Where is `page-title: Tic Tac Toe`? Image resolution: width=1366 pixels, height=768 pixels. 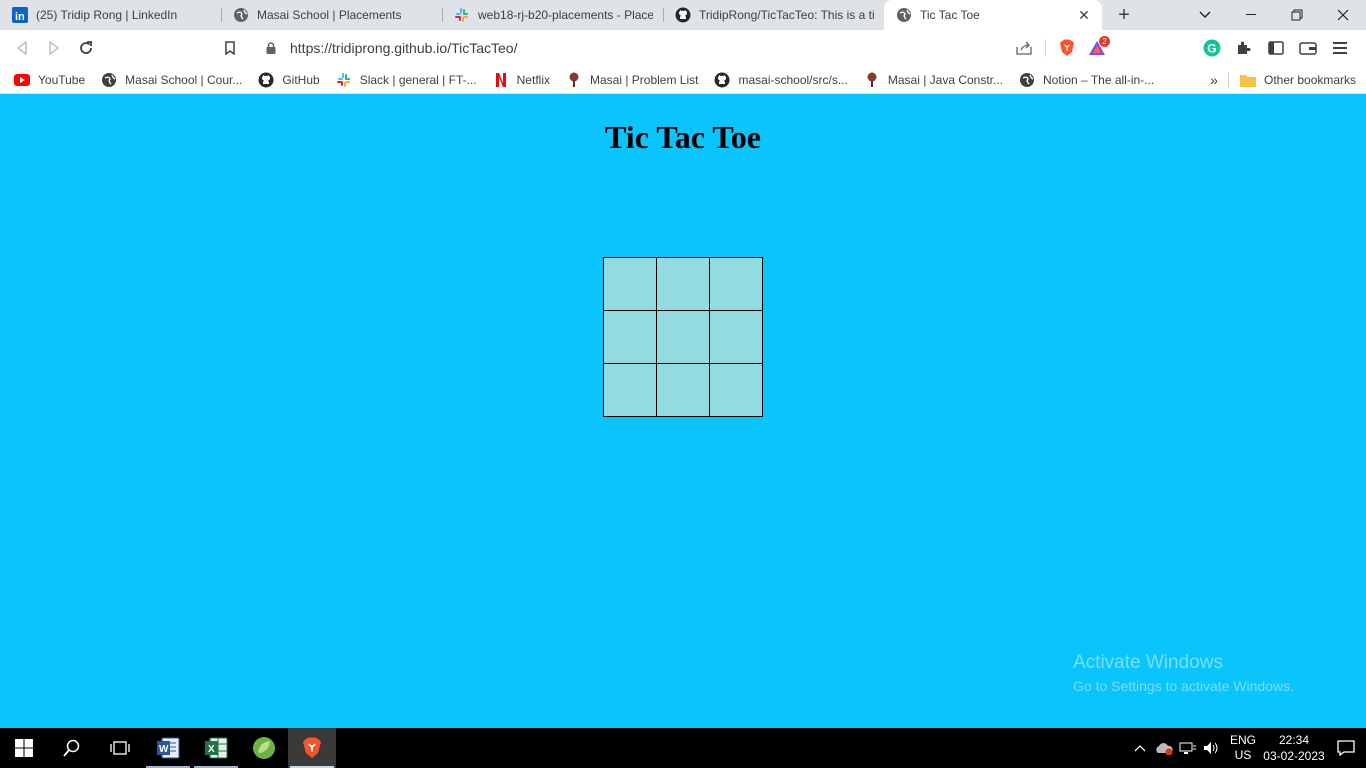 page-title: Tic Tac Toe is located at coordinates (683, 137).